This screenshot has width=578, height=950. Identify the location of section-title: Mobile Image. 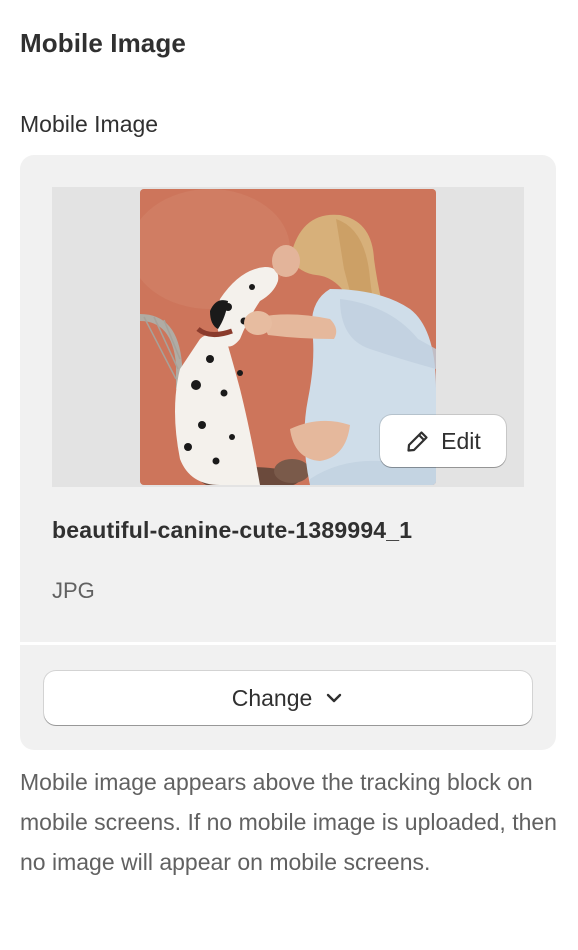
(103, 43).